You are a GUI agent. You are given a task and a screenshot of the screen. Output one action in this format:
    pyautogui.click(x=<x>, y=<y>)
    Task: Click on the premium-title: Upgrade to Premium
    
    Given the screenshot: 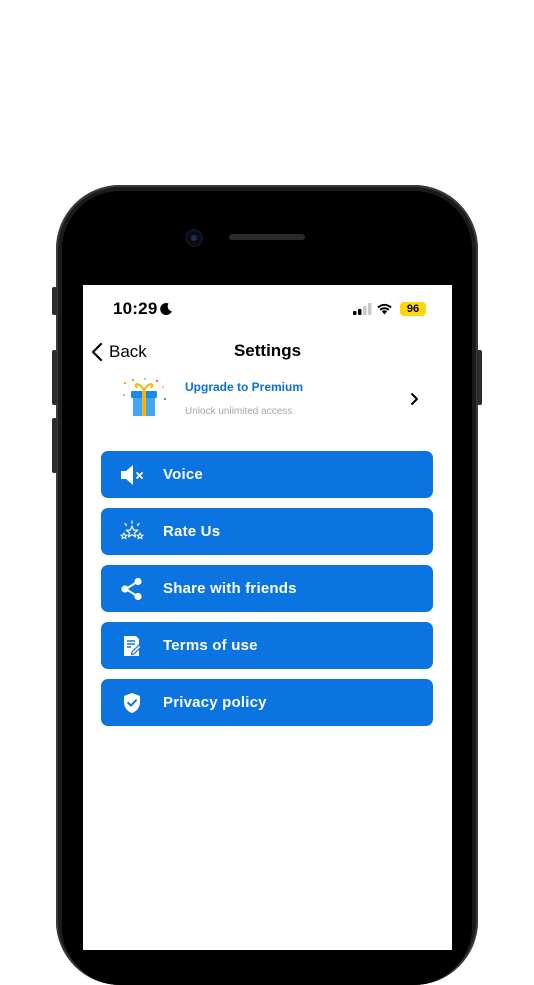 What is the action you would take?
    pyautogui.click(x=244, y=387)
    